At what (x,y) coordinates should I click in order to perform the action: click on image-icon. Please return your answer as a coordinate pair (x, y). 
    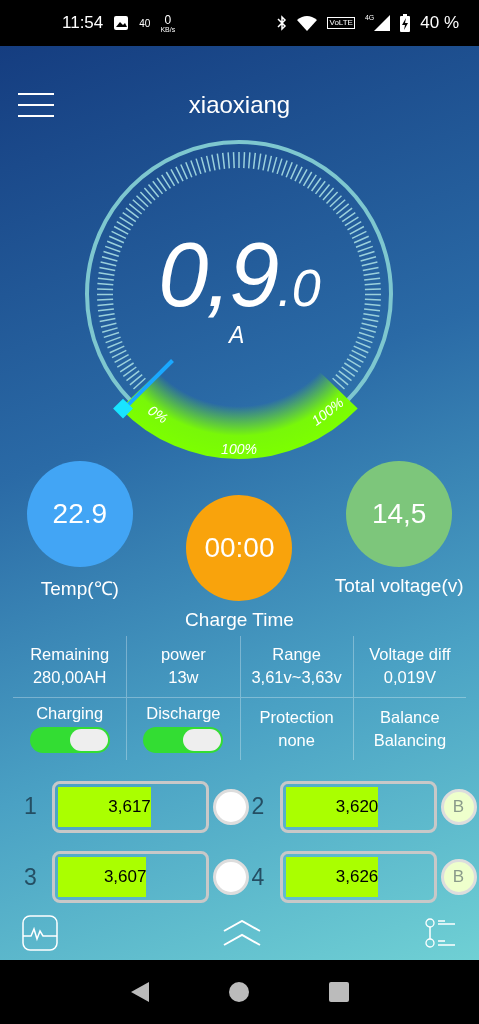
    Looking at the image, I should click on (121, 23).